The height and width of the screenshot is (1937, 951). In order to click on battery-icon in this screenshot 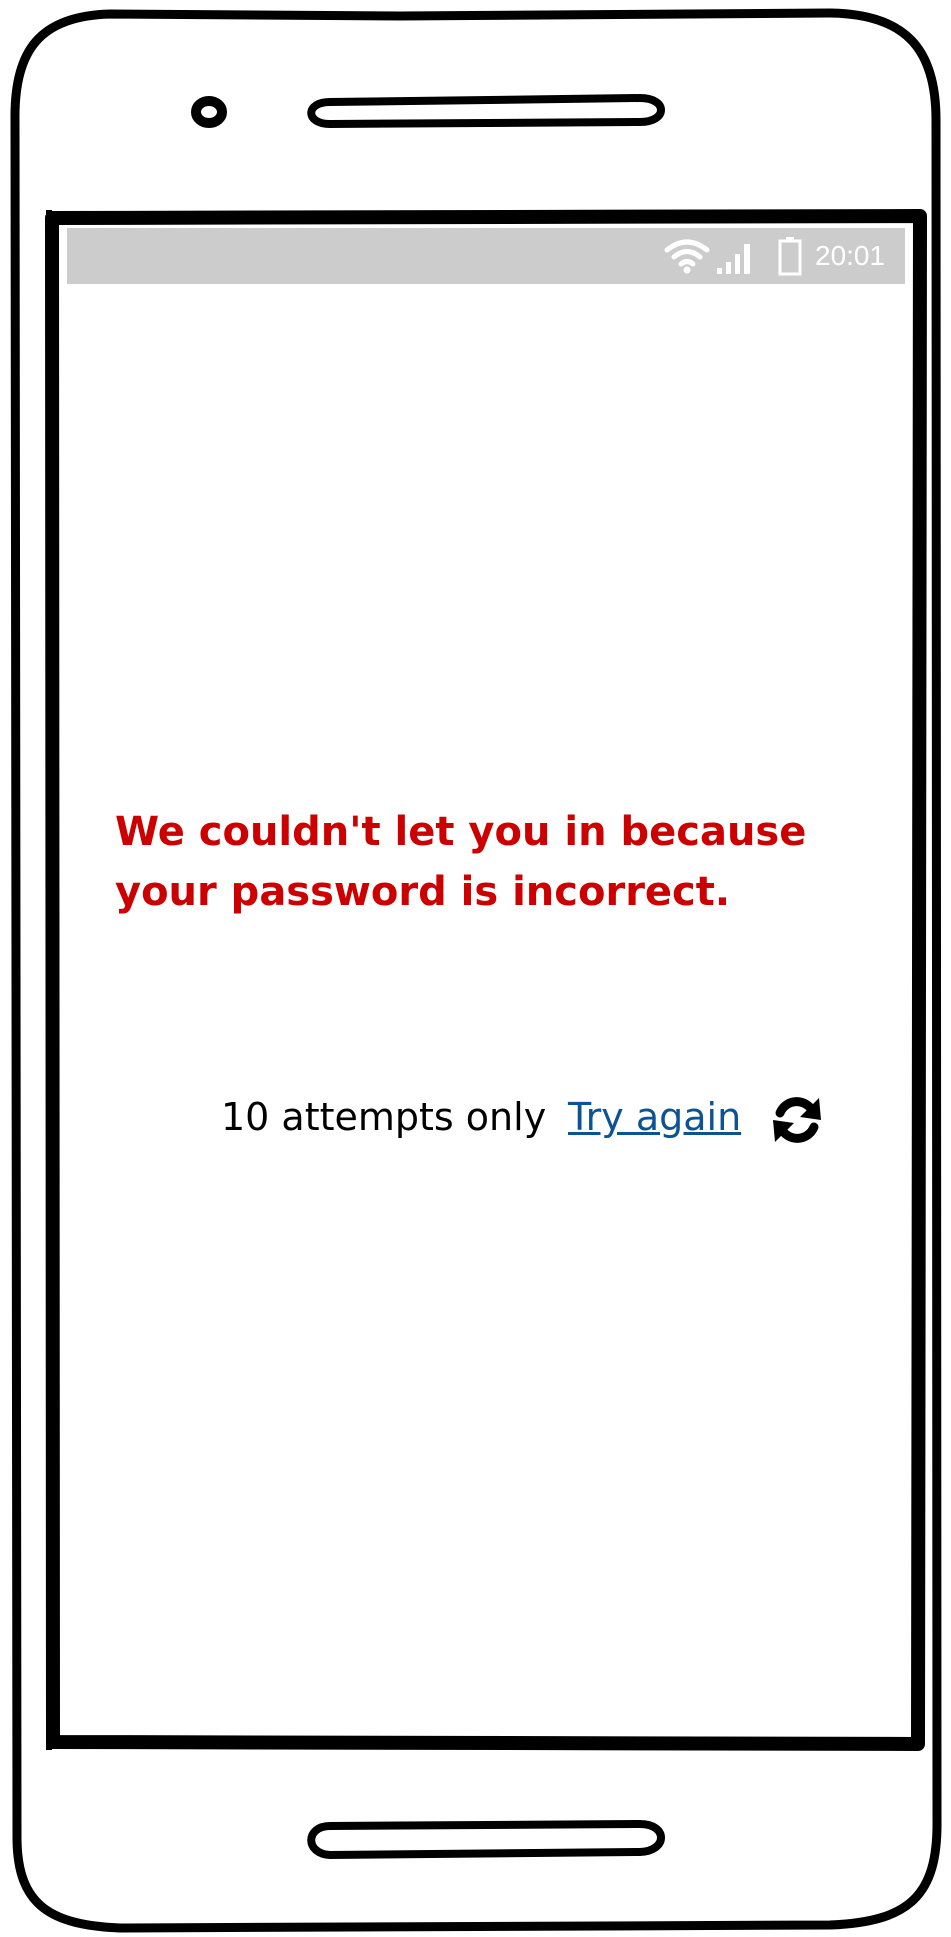, I will do `click(790, 256)`.